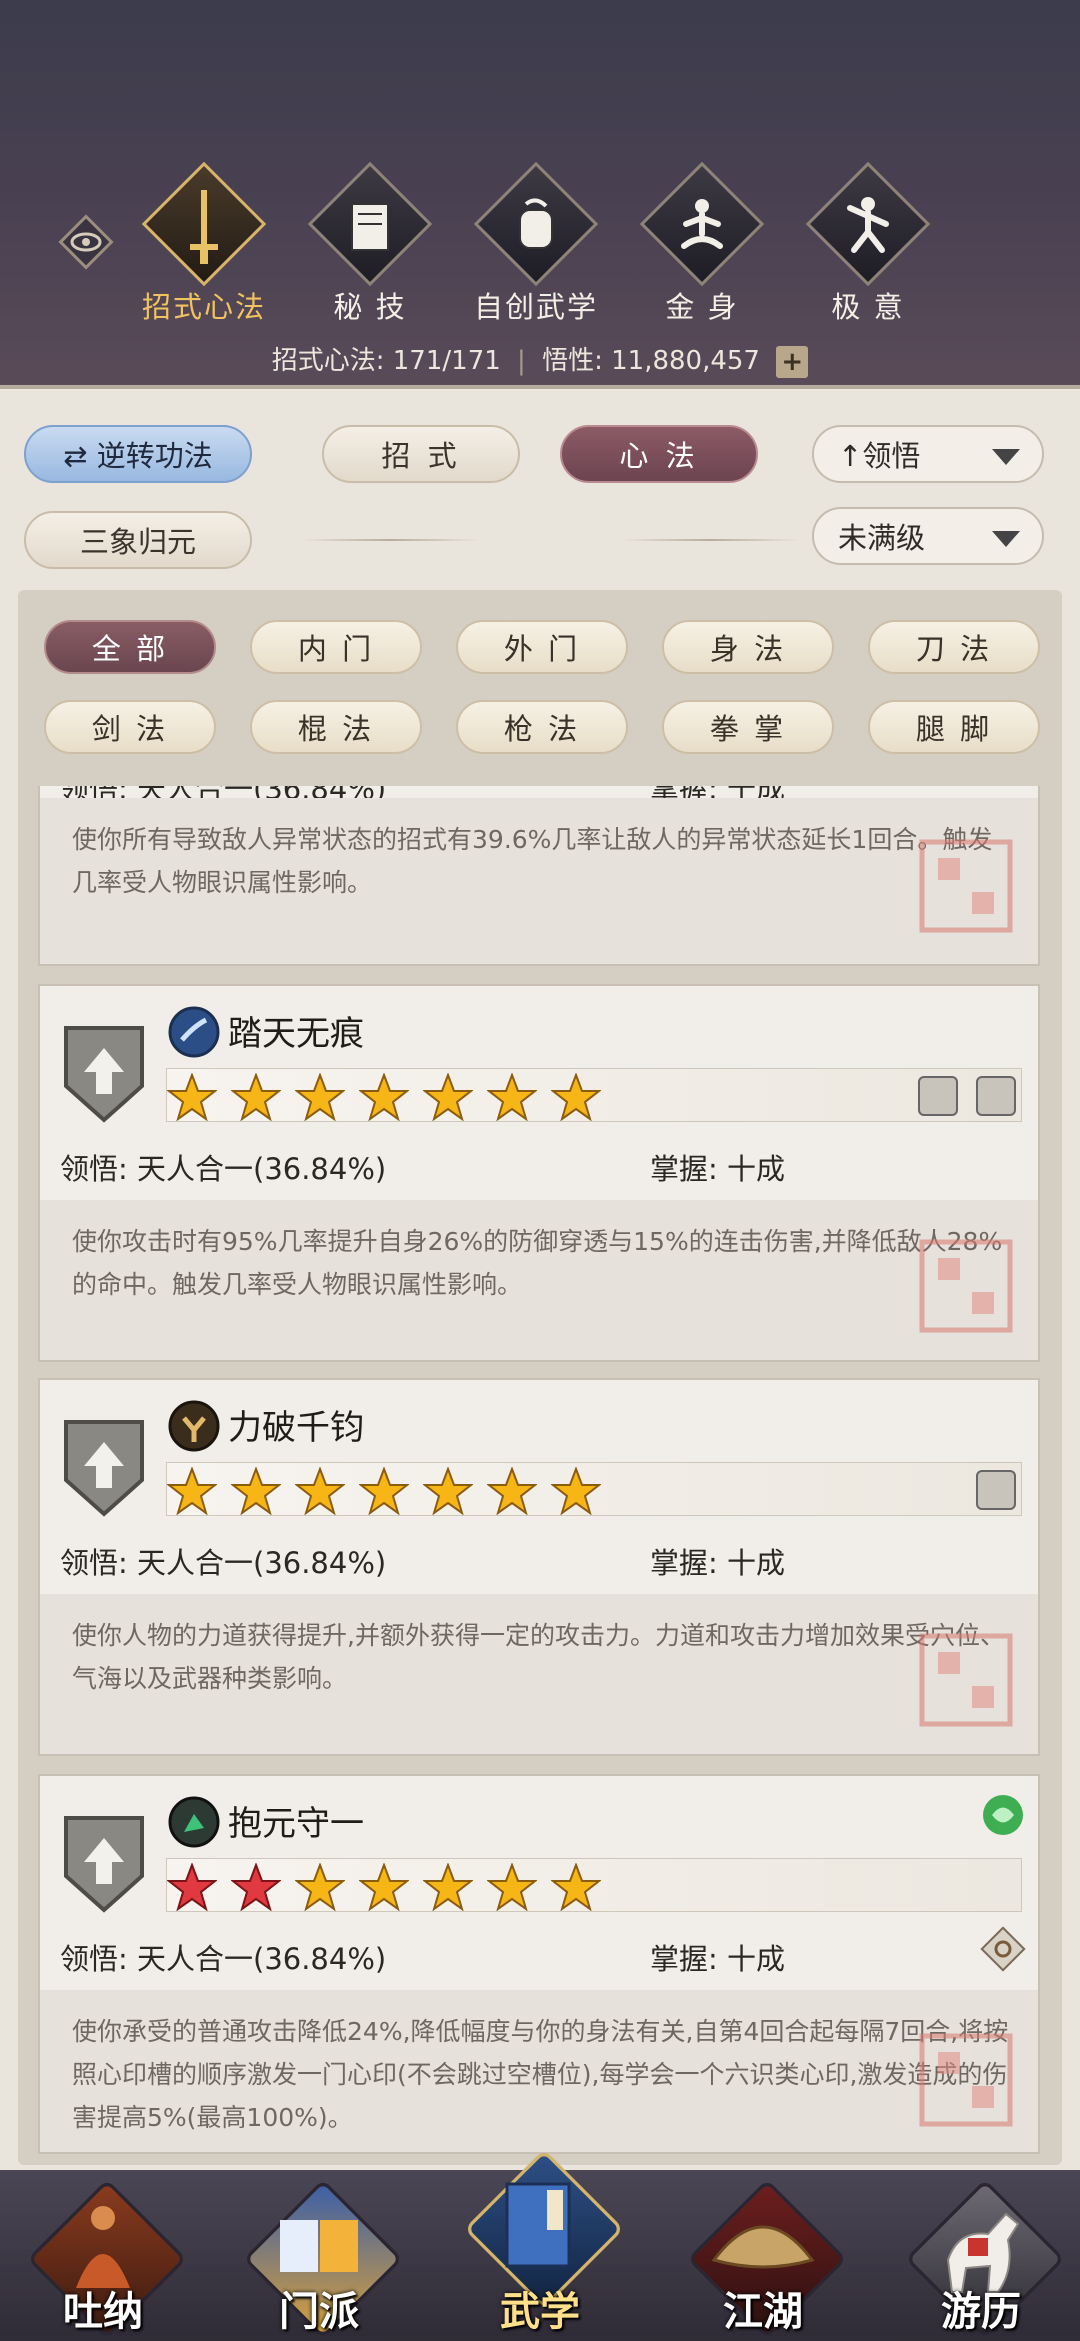 Image resolution: width=1080 pixels, height=2341 pixels. I want to click on filter-inner: 内 门, so click(336, 647).